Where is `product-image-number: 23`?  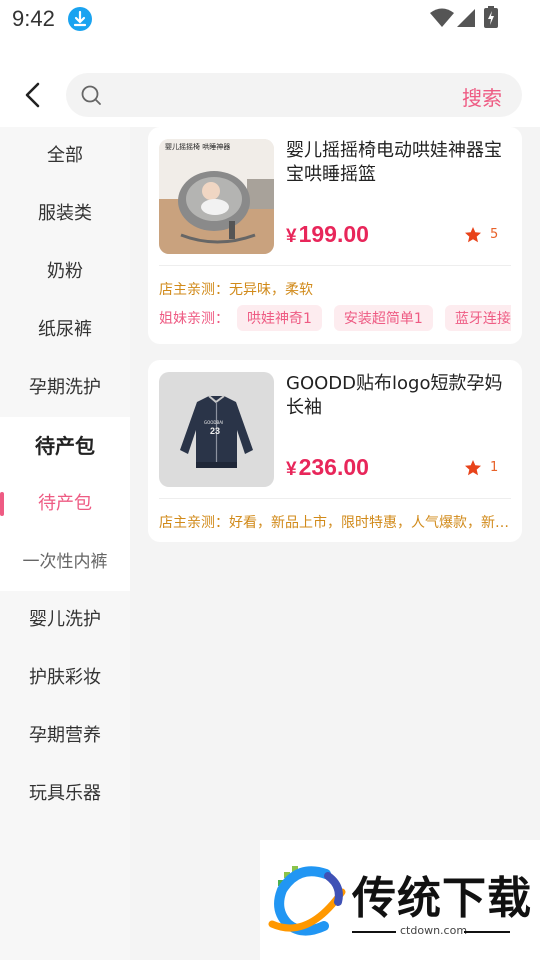 product-image-number: 23 is located at coordinates (215, 431).